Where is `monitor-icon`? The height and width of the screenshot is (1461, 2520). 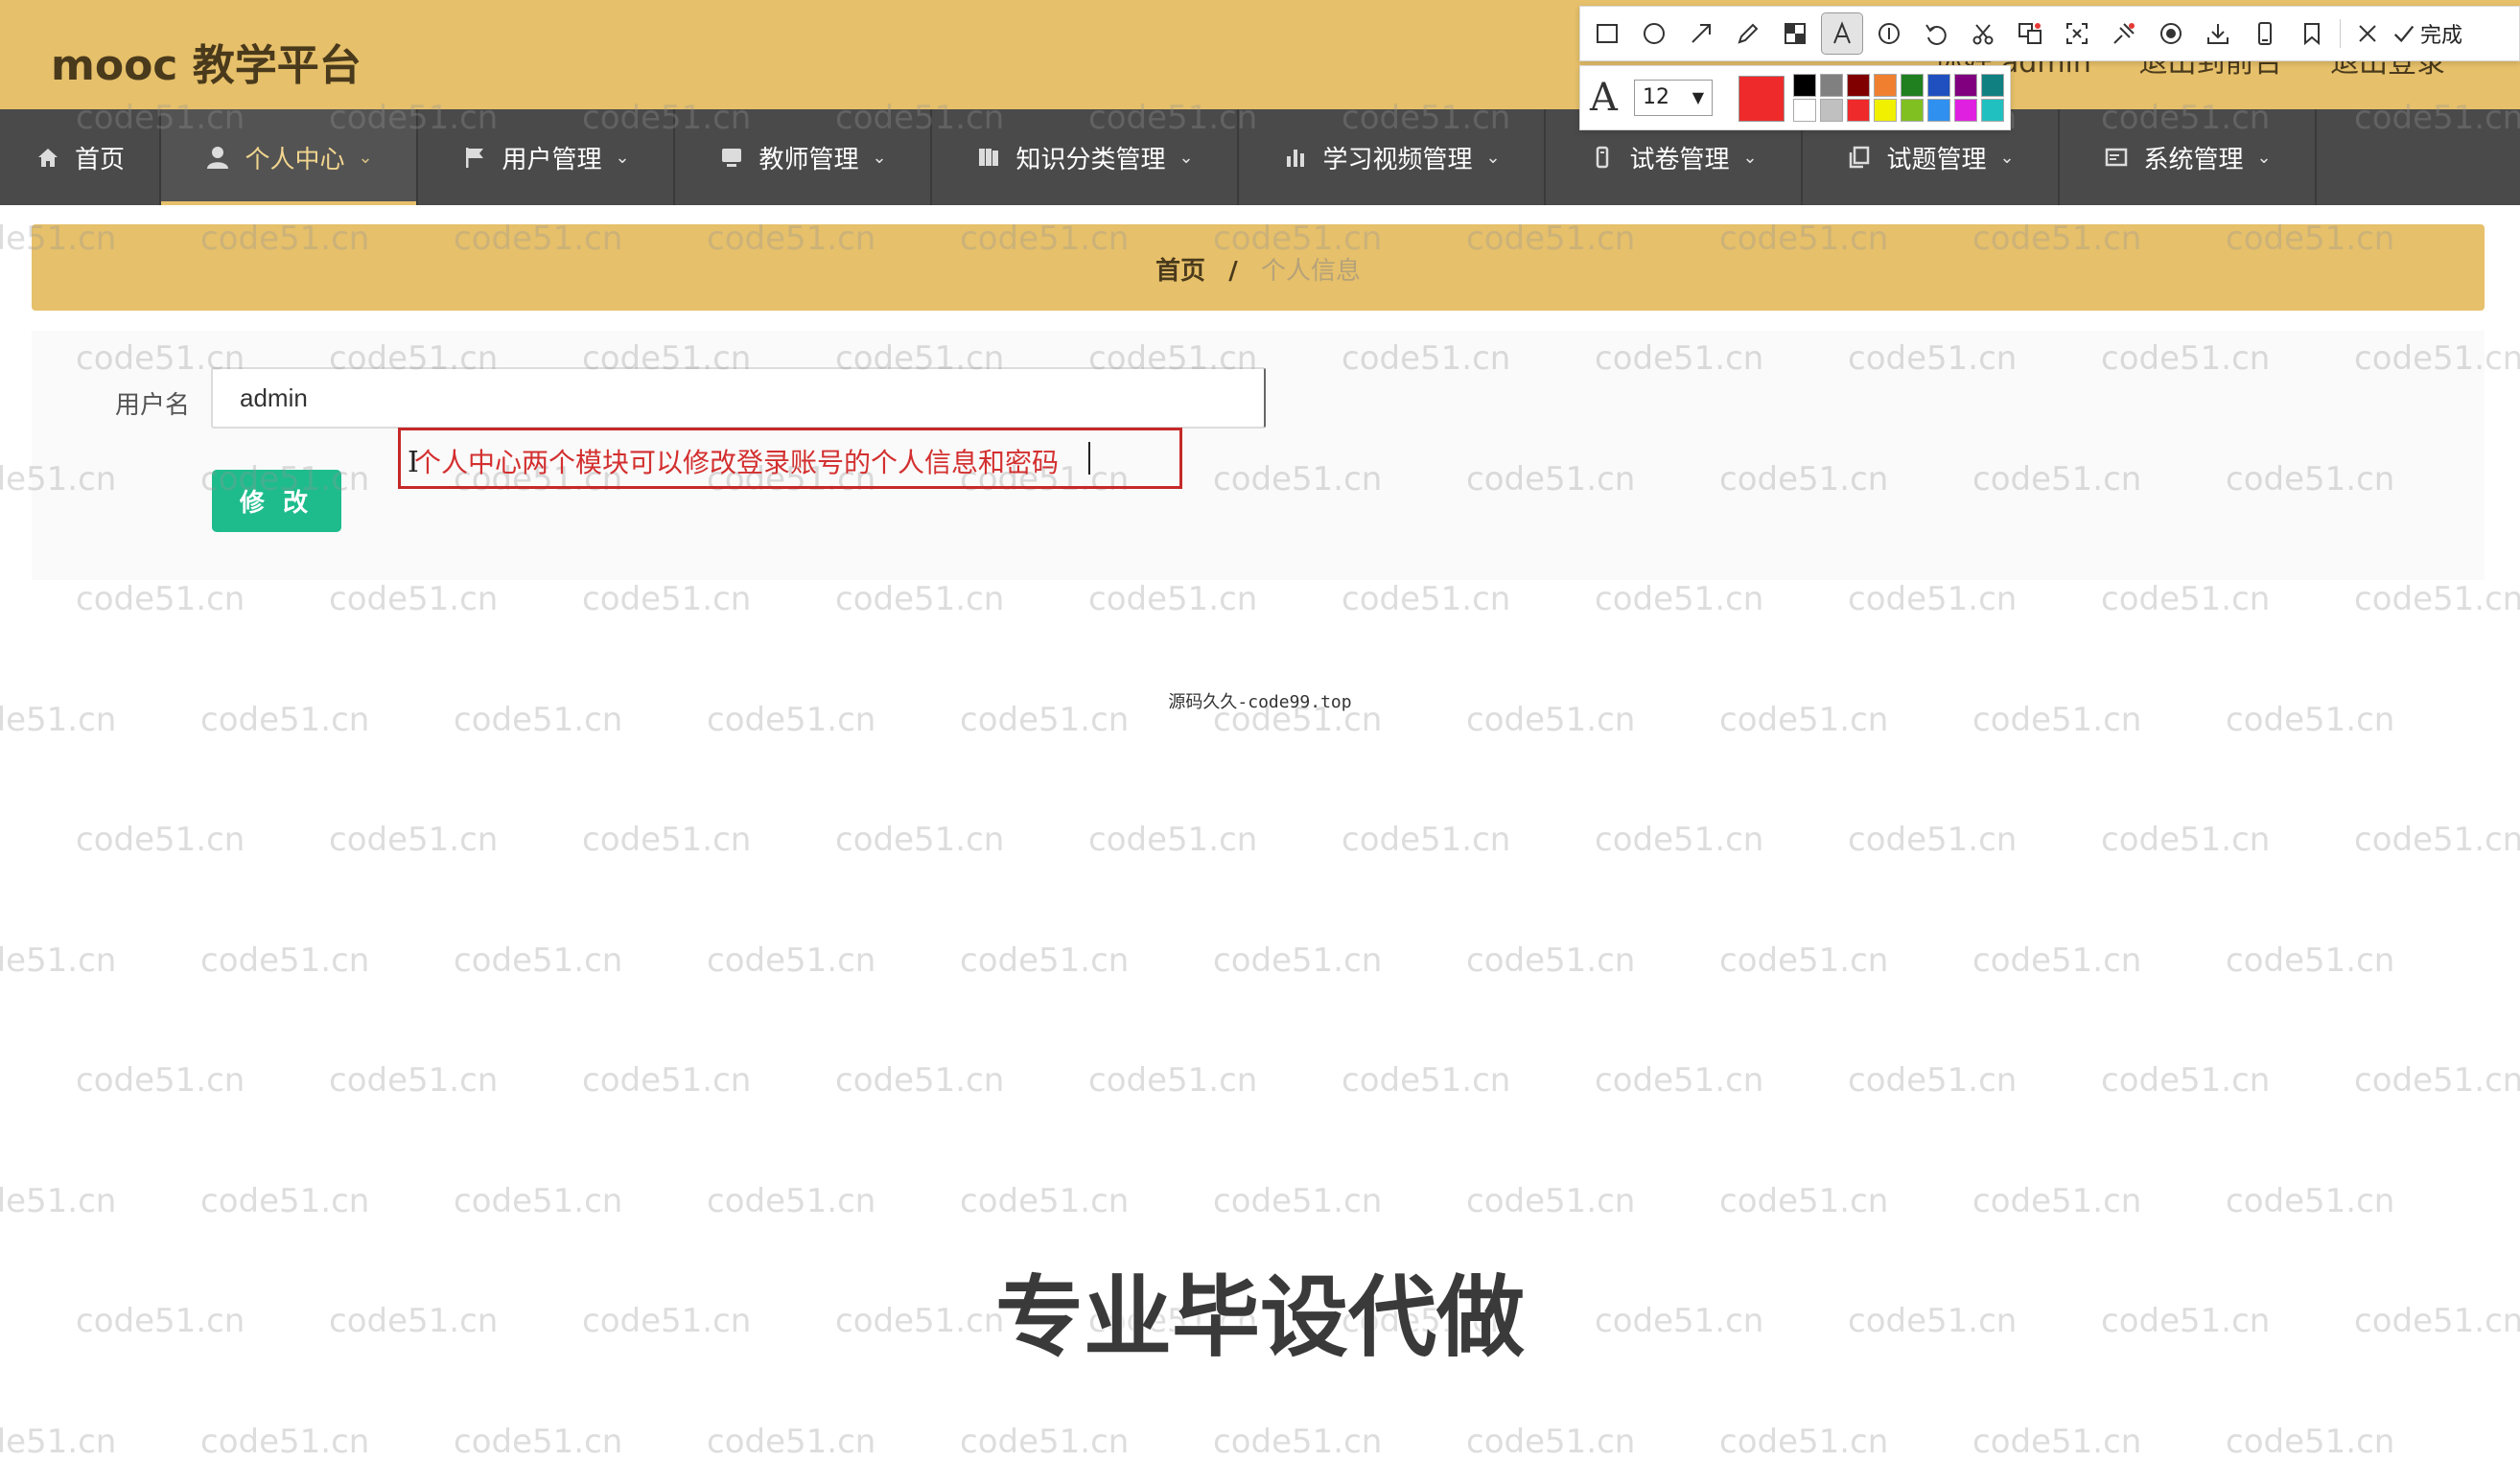
monitor-icon is located at coordinates (731, 157).